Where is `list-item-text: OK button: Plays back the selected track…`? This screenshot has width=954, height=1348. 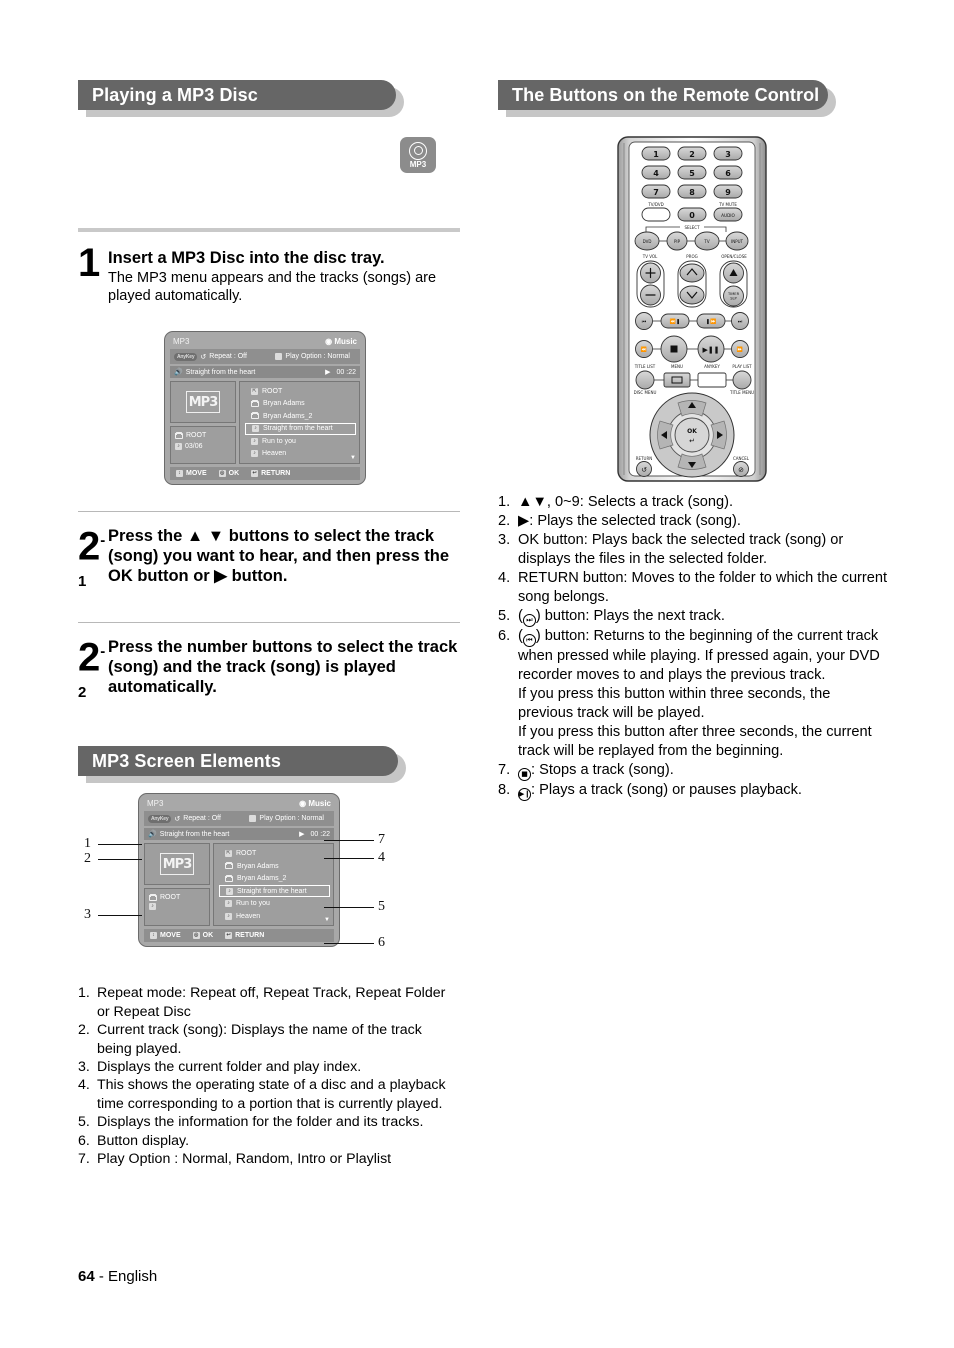 list-item-text: OK button: Plays back the selected track… is located at coordinates (681, 549).